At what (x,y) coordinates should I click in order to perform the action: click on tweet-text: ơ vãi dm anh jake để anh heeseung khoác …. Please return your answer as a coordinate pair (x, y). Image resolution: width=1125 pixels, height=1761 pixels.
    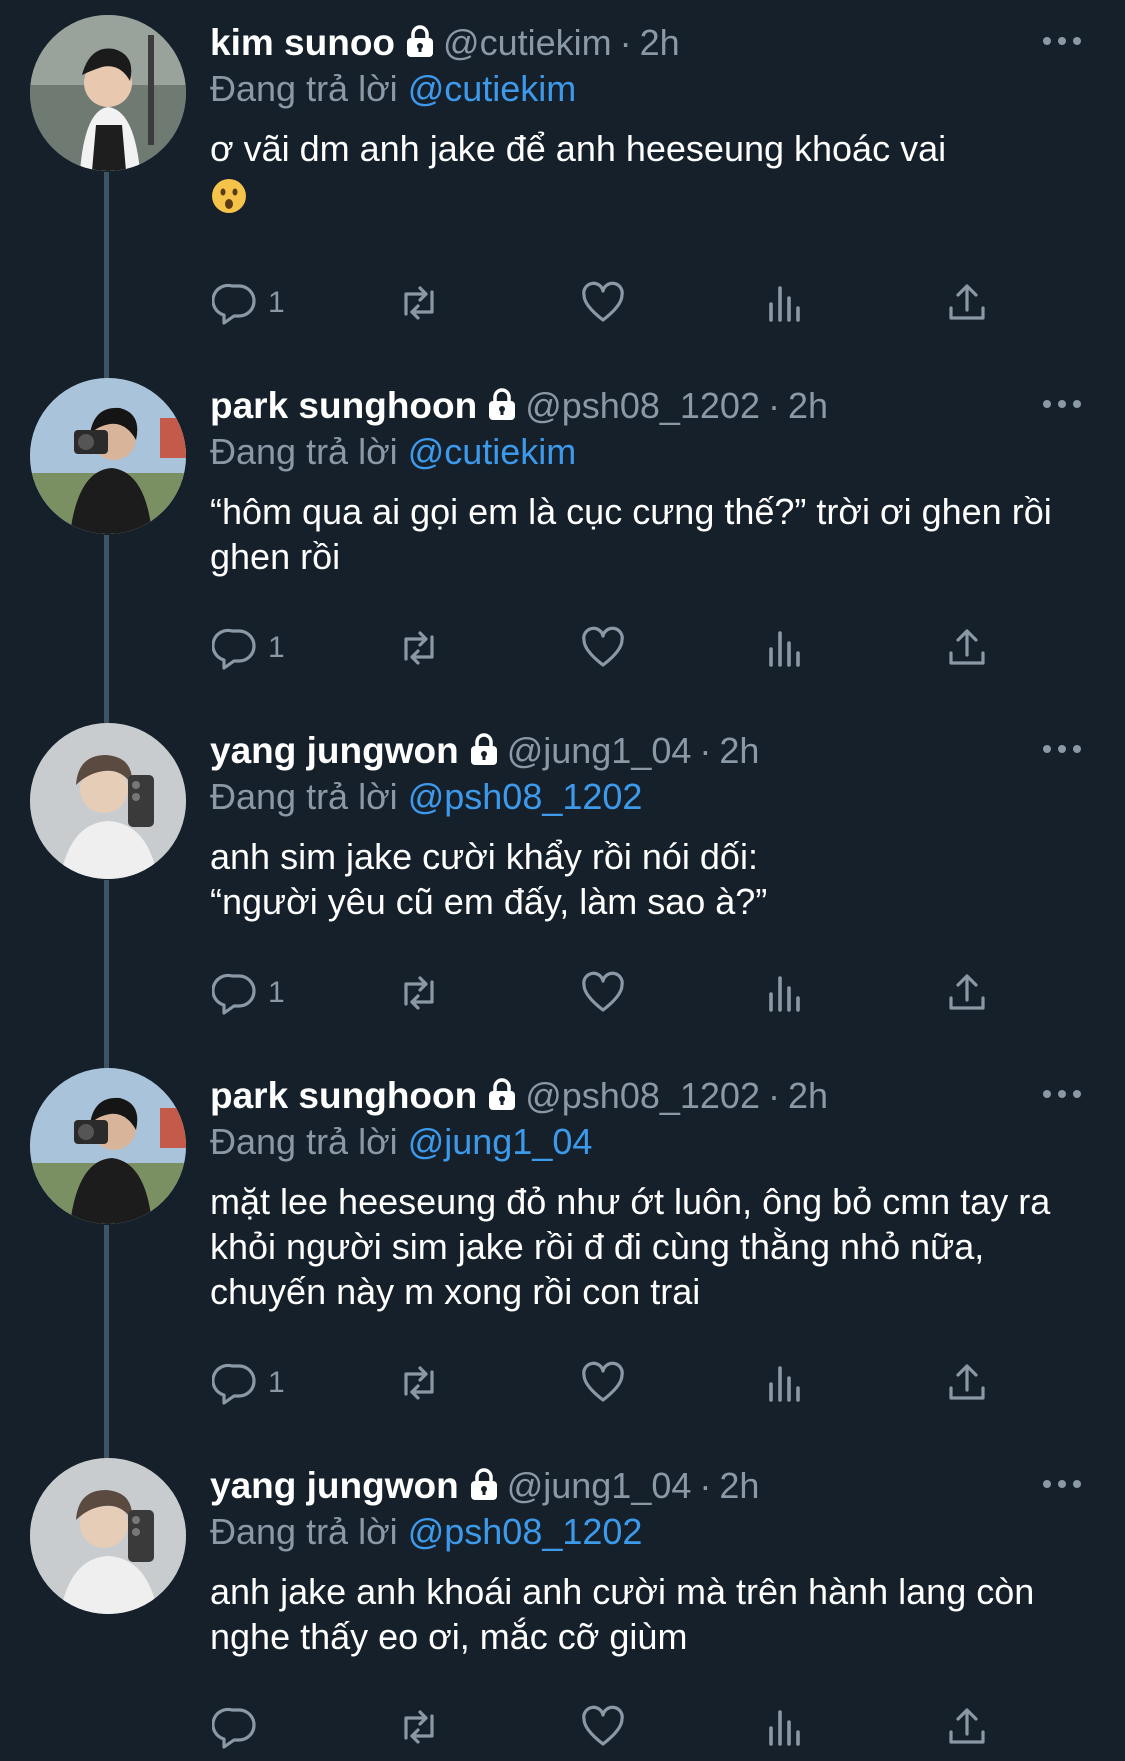
    Looking at the image, I should click on (652, 171).